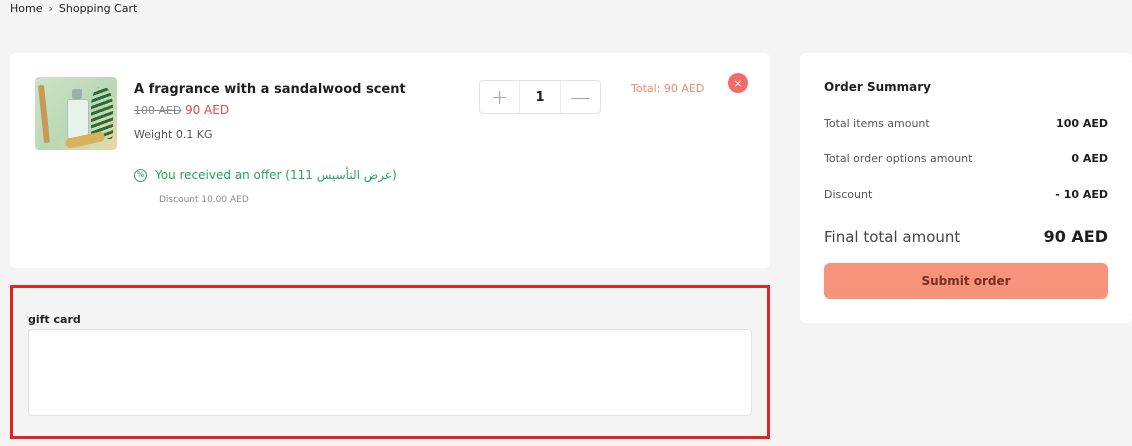  I want to click on product-weight: Weight 0.1 KG, so click(173, 134).